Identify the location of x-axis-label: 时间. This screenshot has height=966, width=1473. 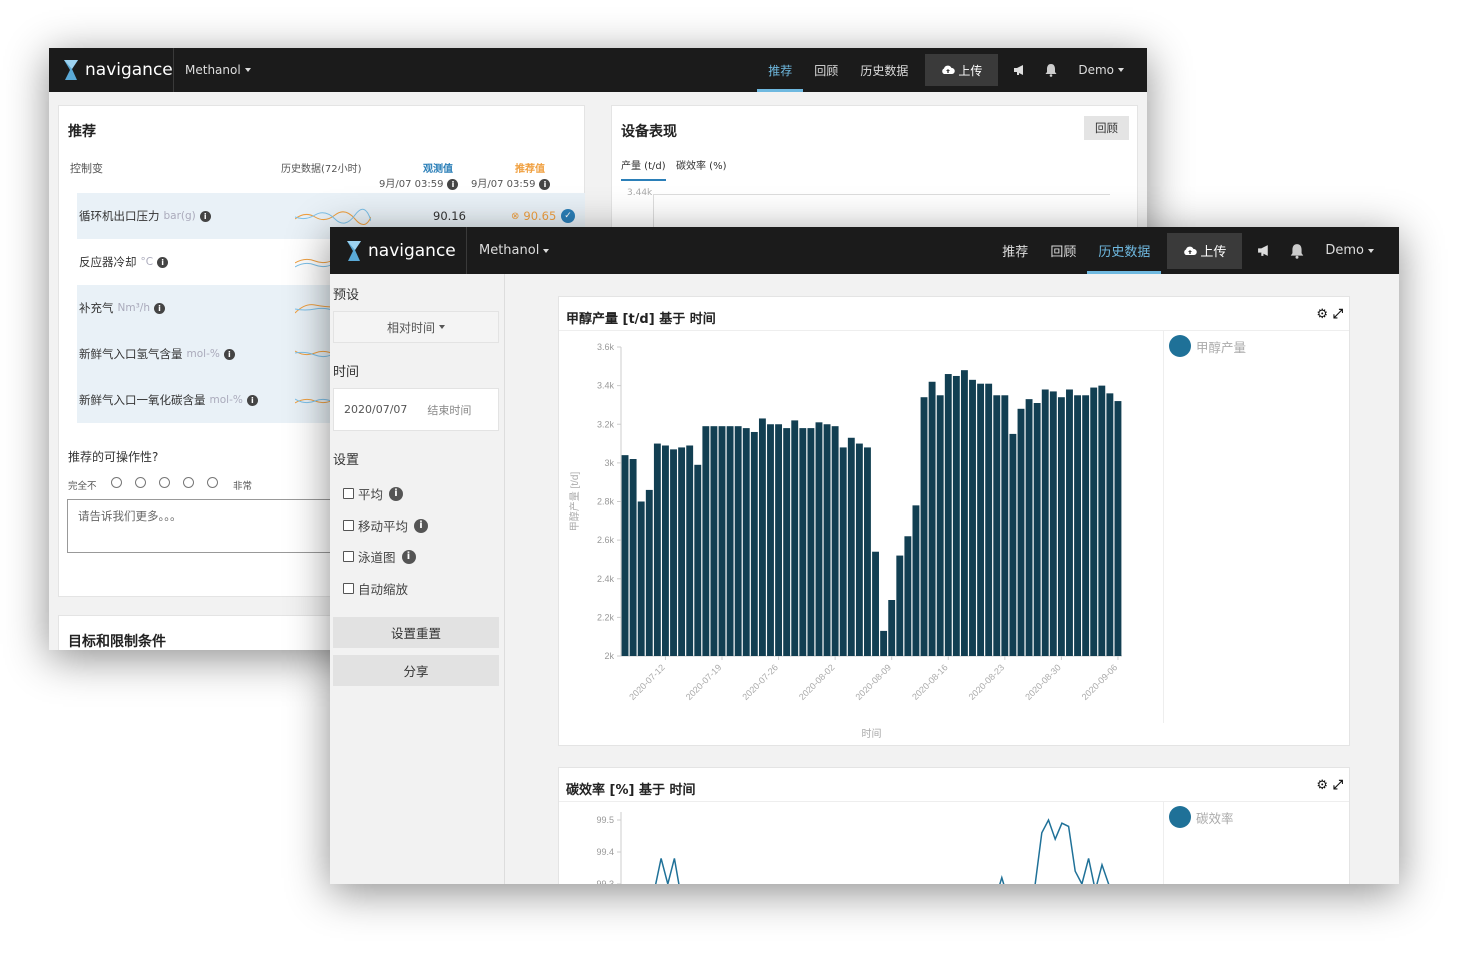
(872, 733).